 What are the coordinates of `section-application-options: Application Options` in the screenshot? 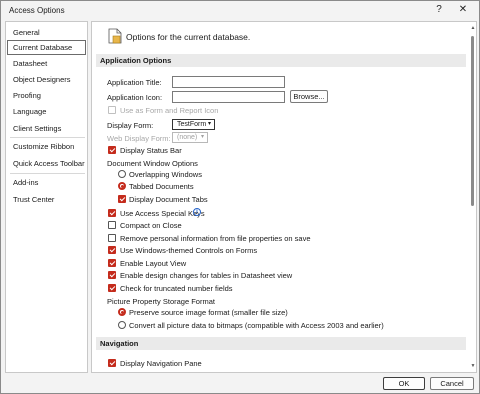 It's located at (281, 60).